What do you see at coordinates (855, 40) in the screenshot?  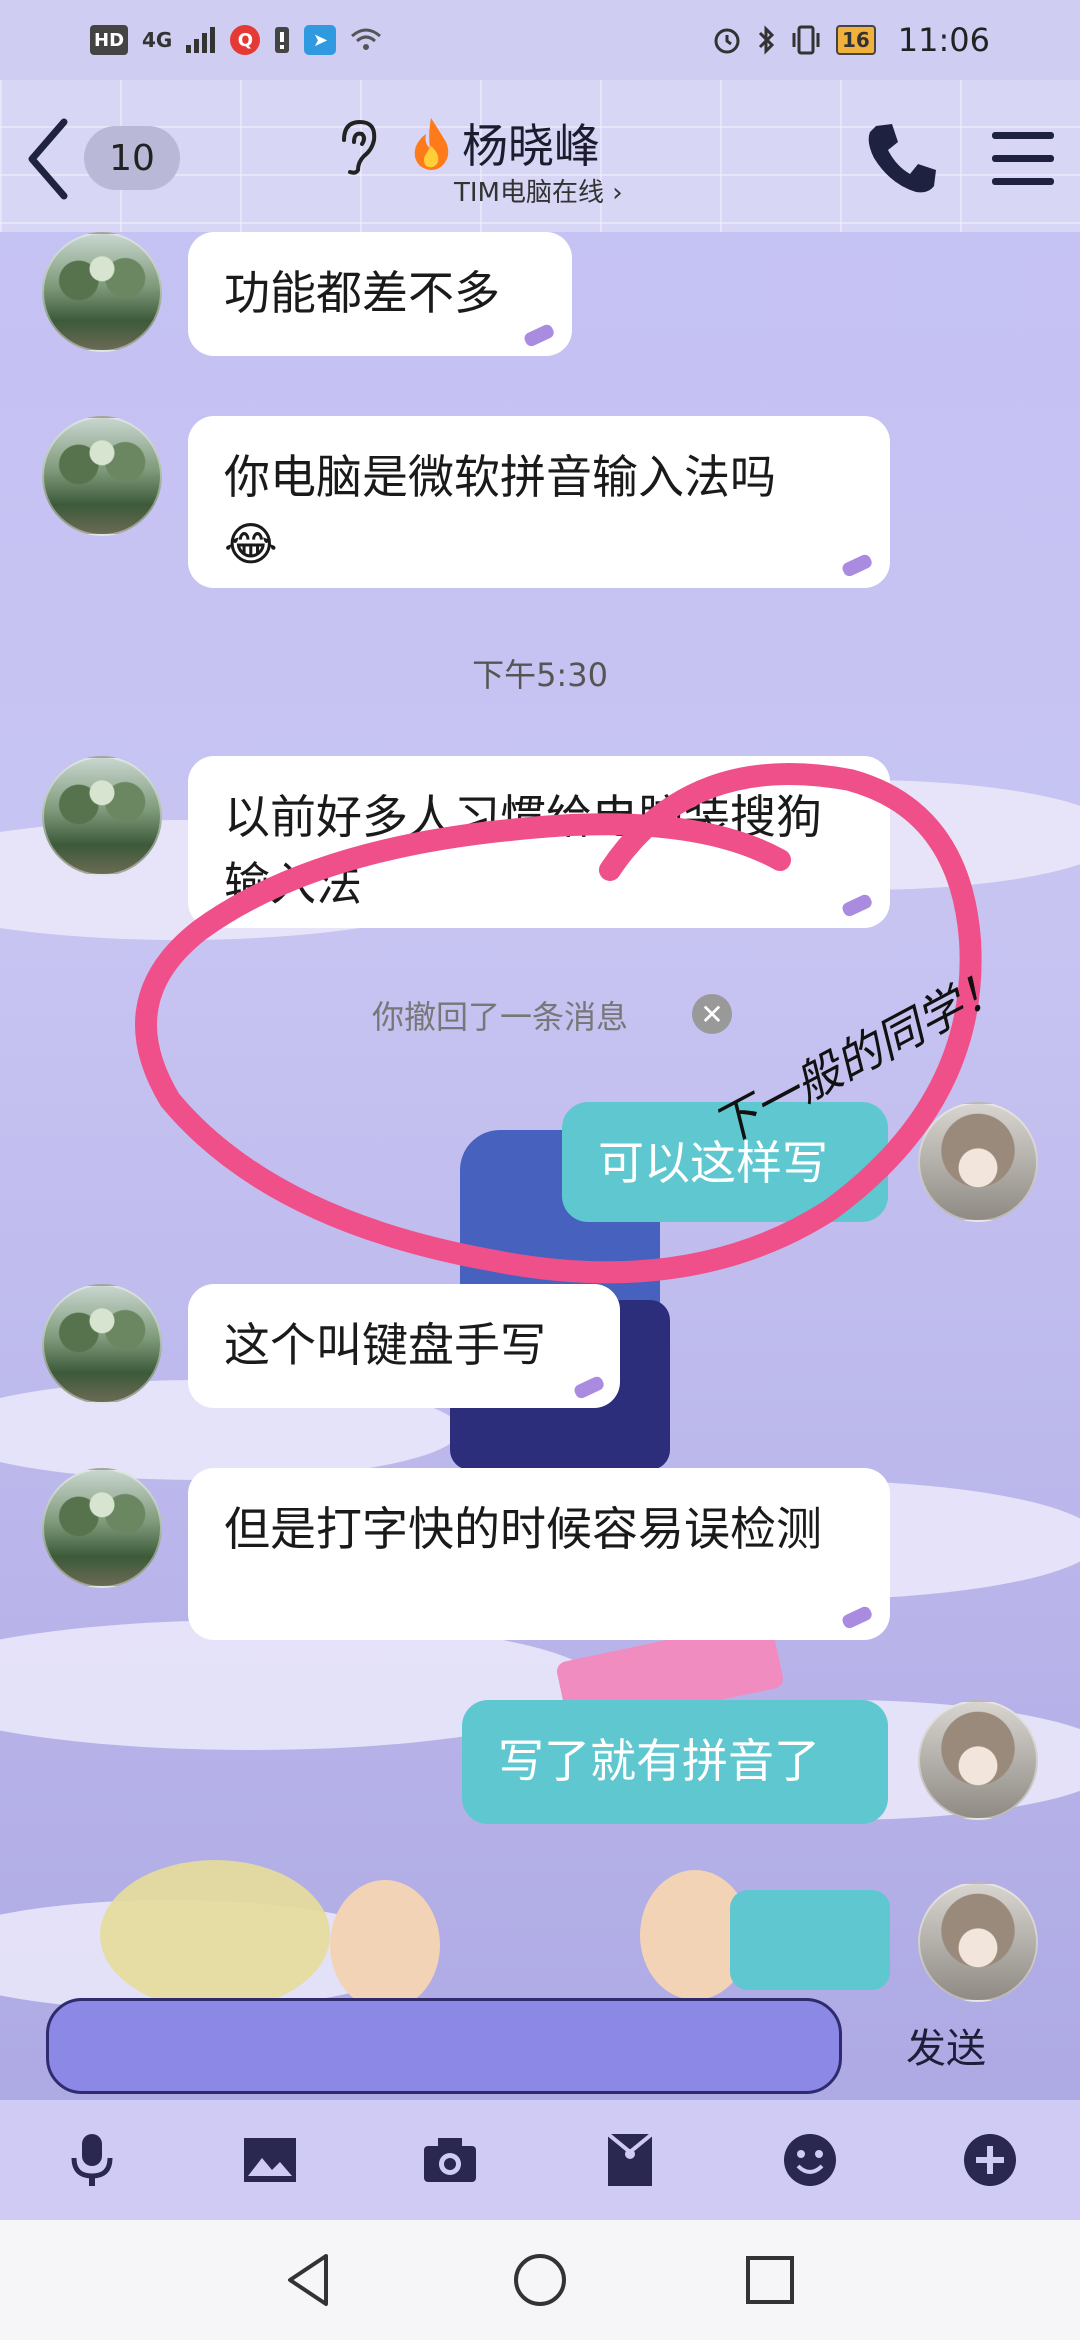 I see `battery-icon: 16` at bounding box center [855, 40].